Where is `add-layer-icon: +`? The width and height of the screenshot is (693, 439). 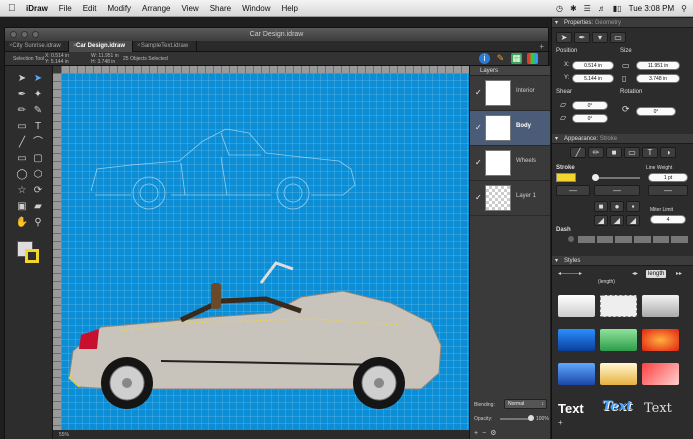 add-layer-icon: + is located at coordinates (478, 433).